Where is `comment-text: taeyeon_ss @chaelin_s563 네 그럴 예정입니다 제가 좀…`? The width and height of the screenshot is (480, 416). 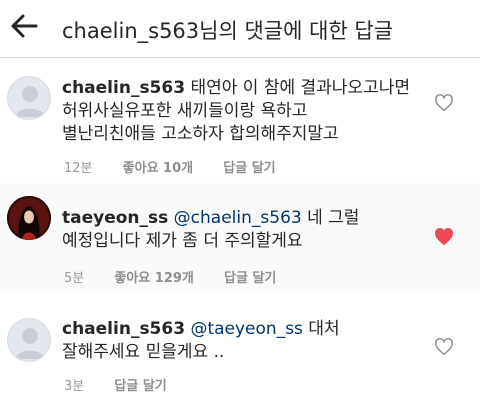
comment-text: taeyeon_ss @chaelin_s563 네 그럴 예정입니다 제가 좀… is located at coordinates (248, 230).